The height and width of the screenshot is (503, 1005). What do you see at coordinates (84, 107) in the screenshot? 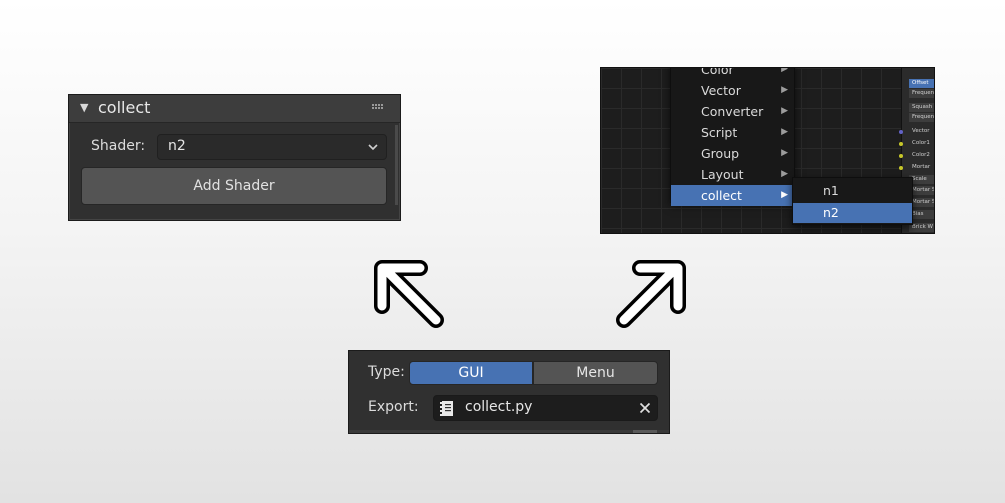
I see `disclosure-triangle-icon: ▼` at bounding box center [84, 107].